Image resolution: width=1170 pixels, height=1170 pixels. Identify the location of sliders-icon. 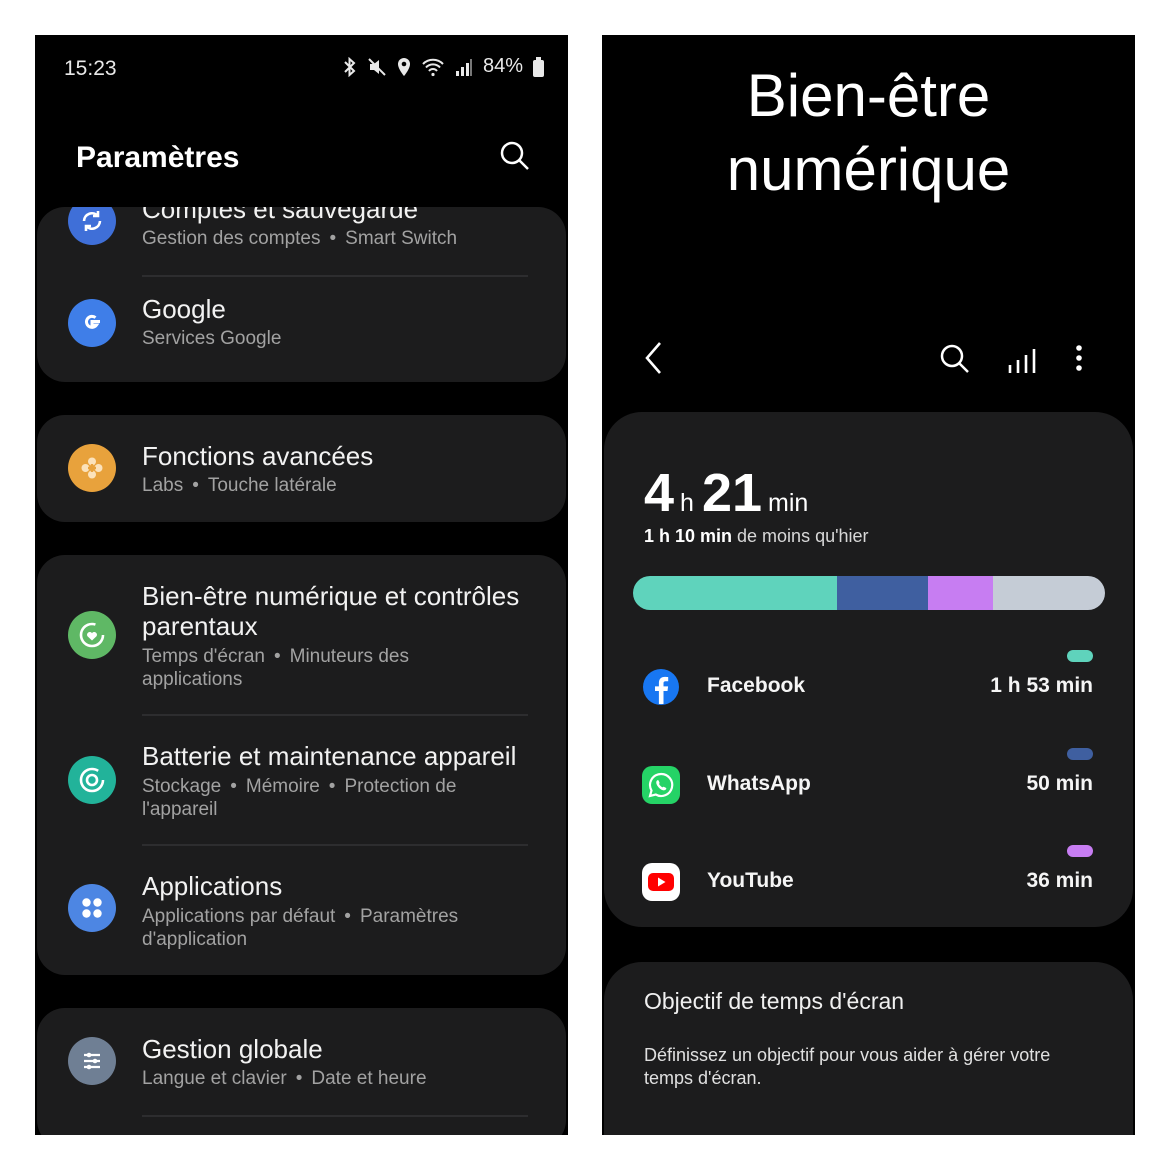
(92, 1061).